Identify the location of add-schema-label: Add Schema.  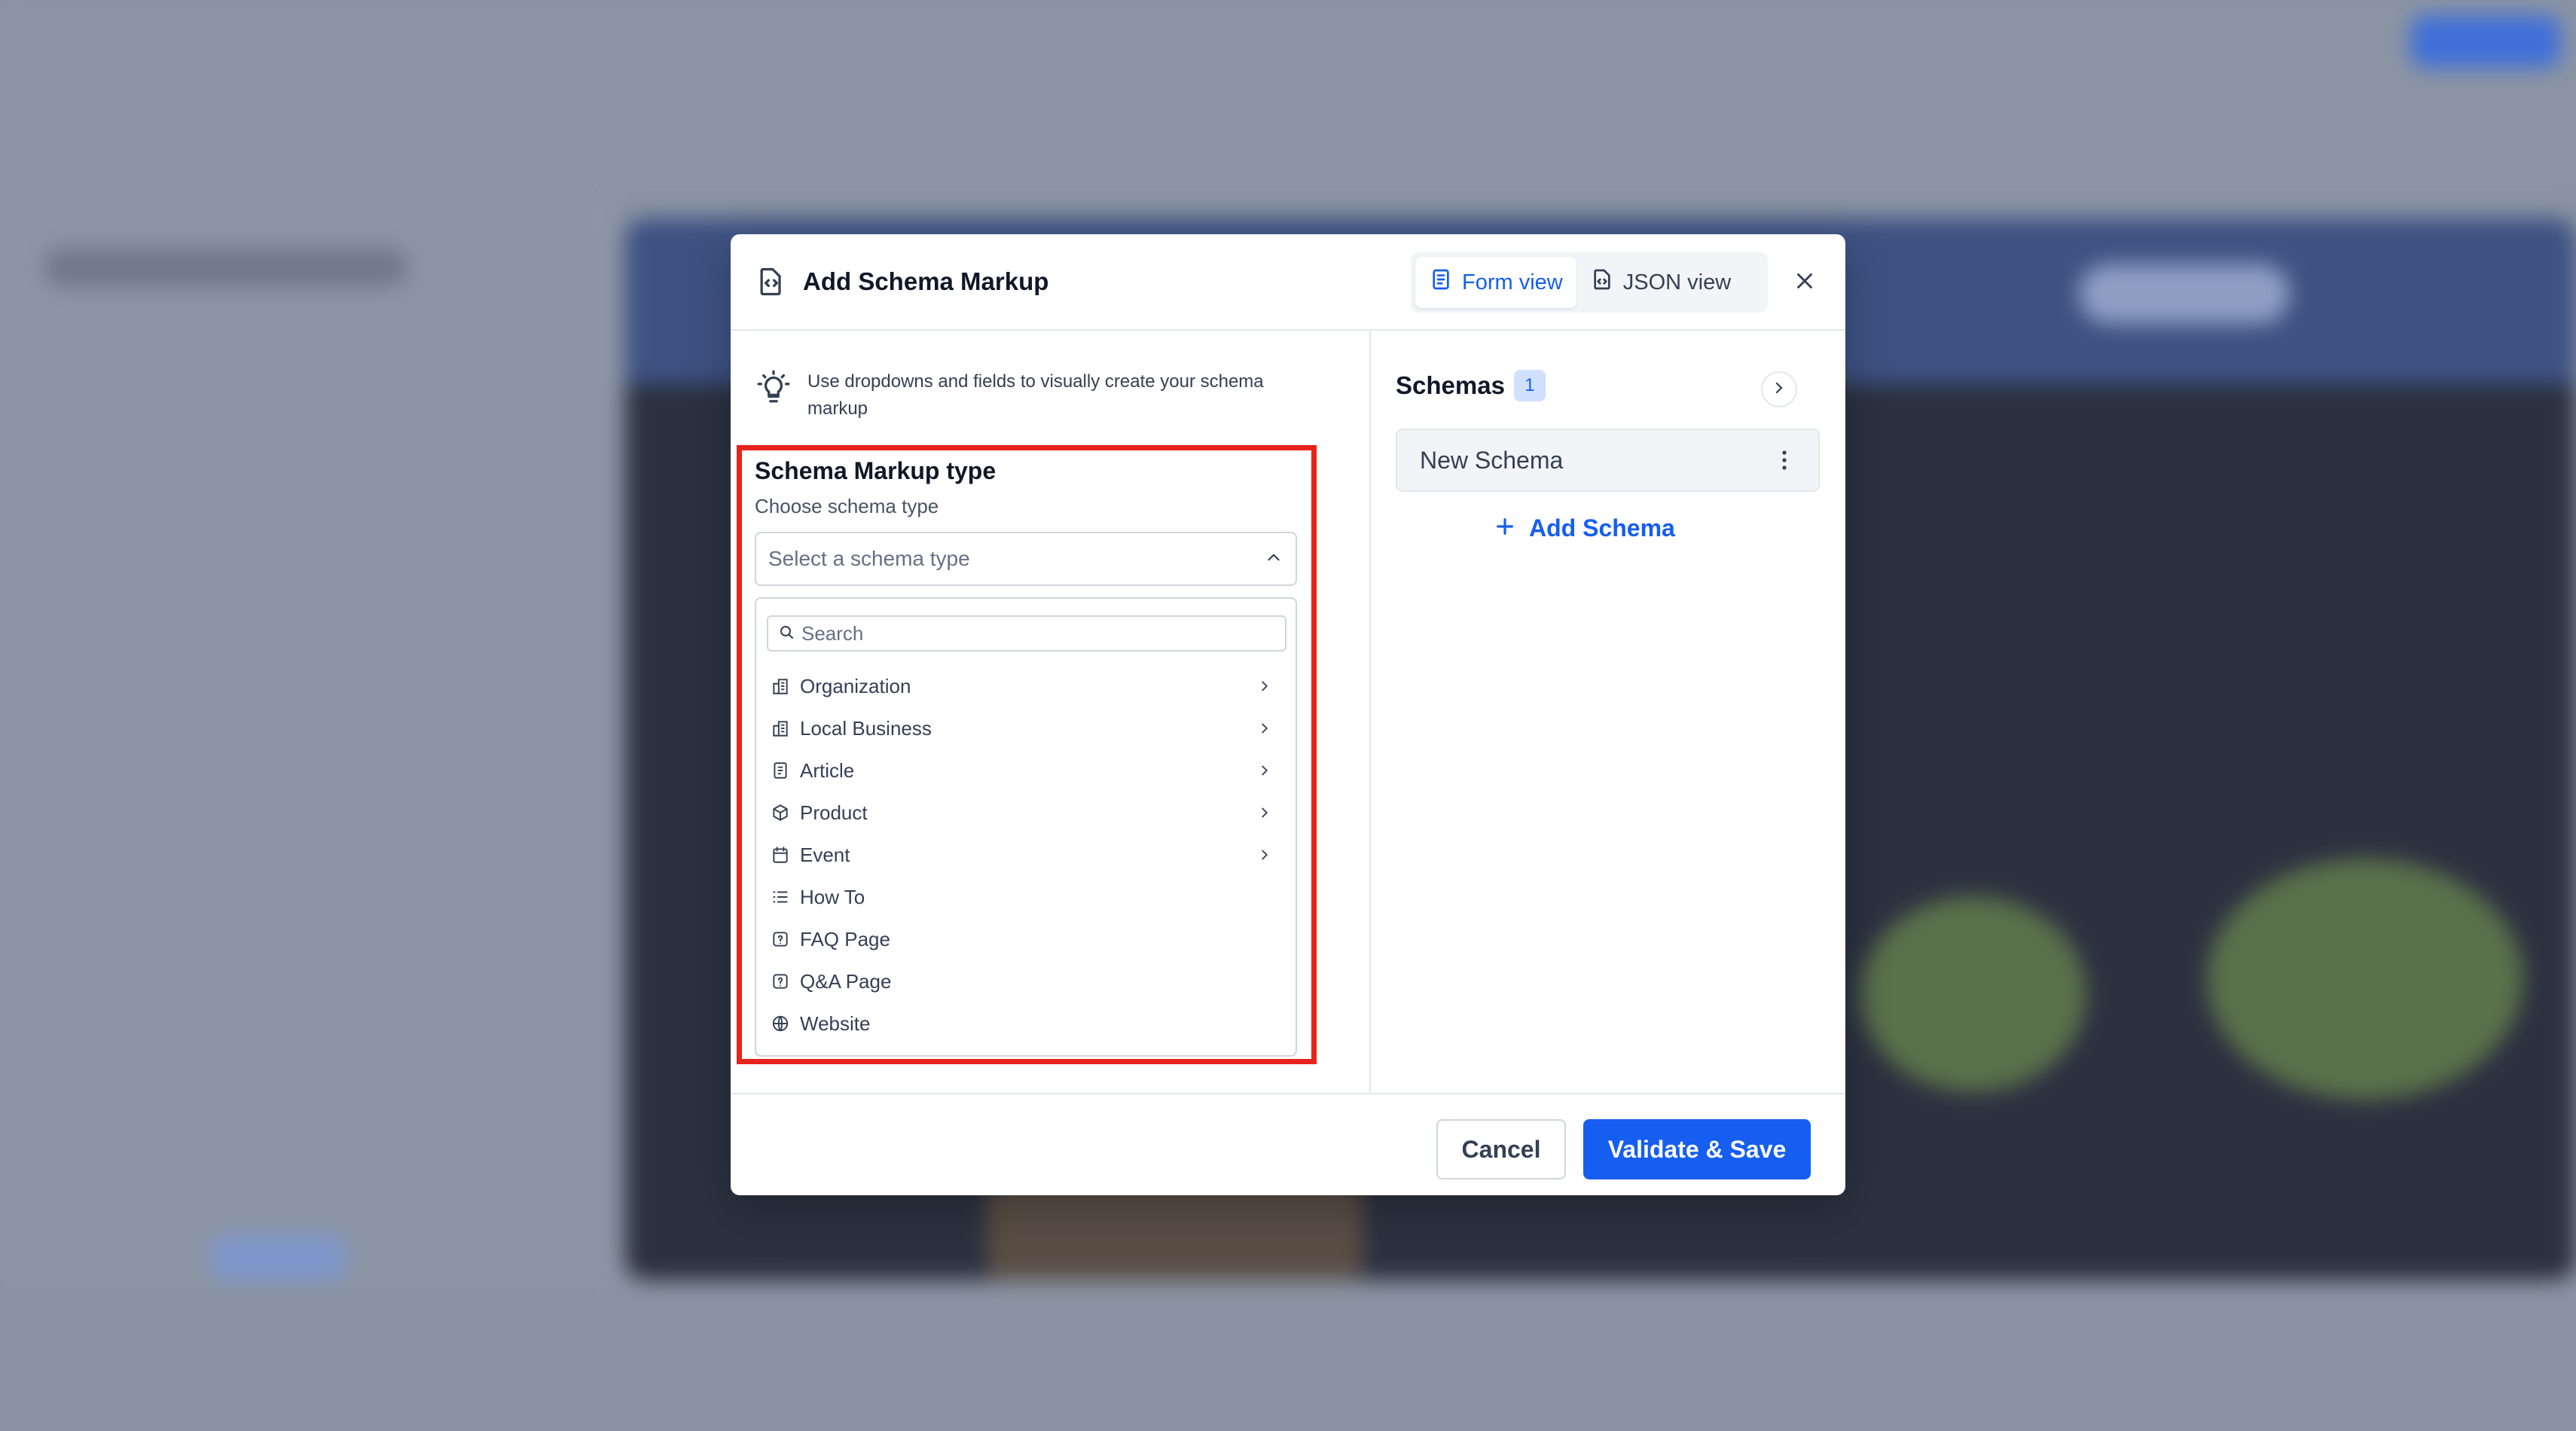
(1602, 528).